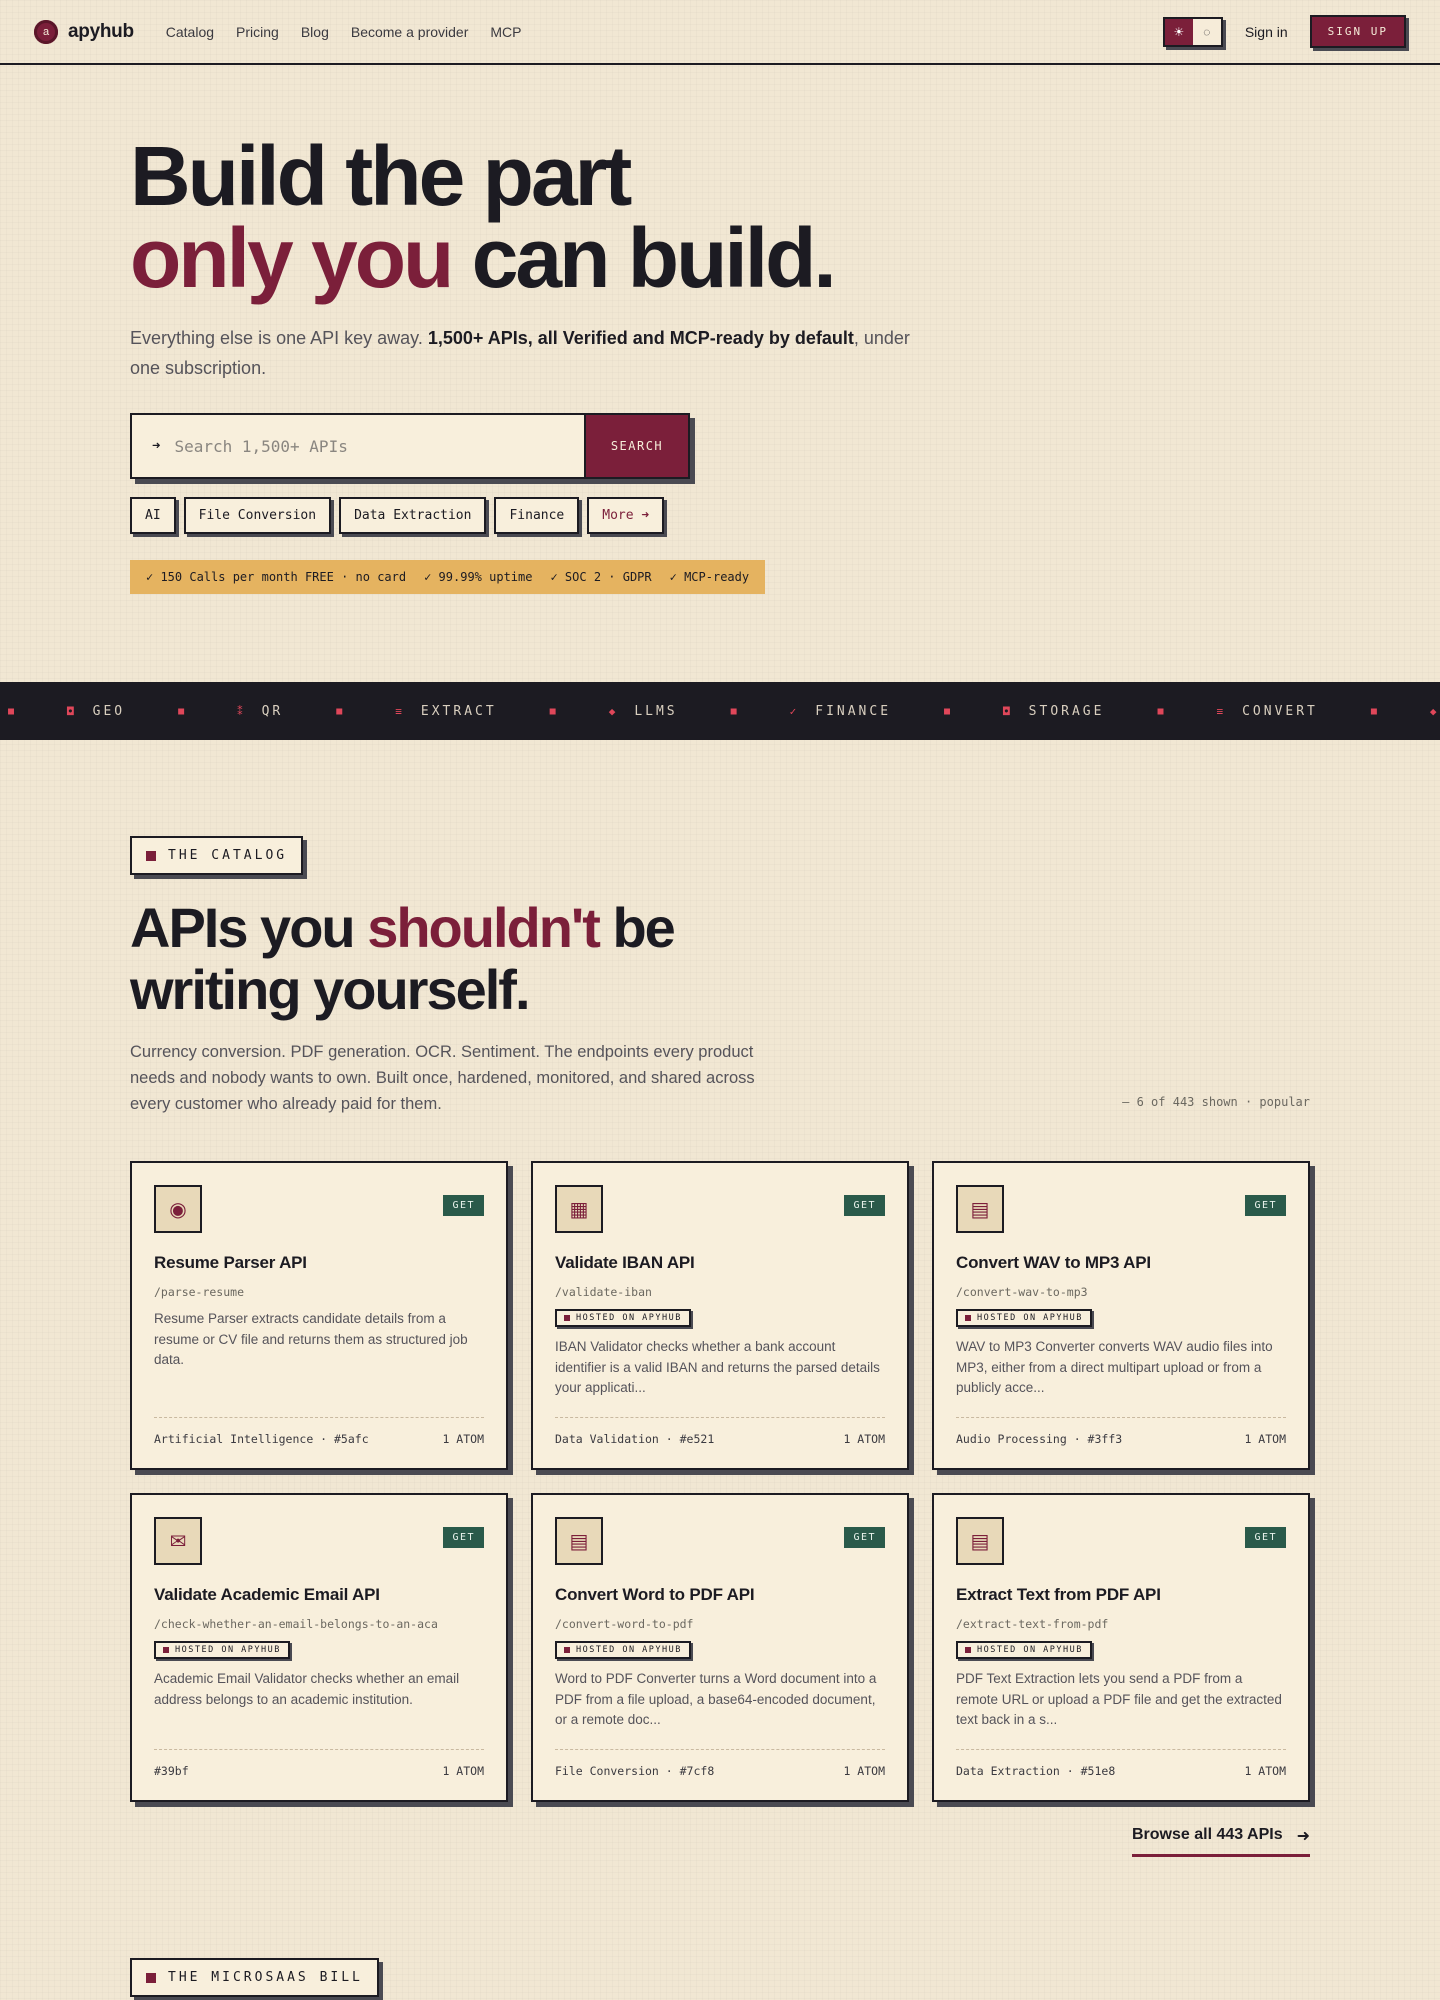 Image resolution: width=1440 pixels, height=2000 pixels. Describe the element at coordinates (1357, 31) in the screenshot. I see `sign-up-button: SIGN UP` at that location.